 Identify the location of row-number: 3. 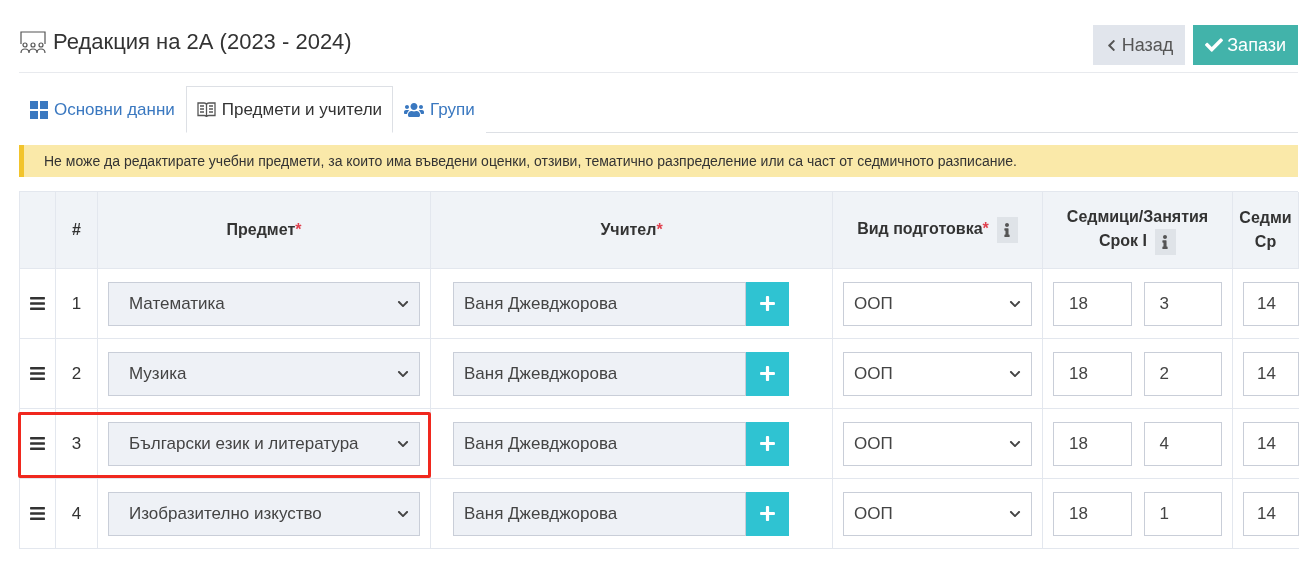
(76, 443).